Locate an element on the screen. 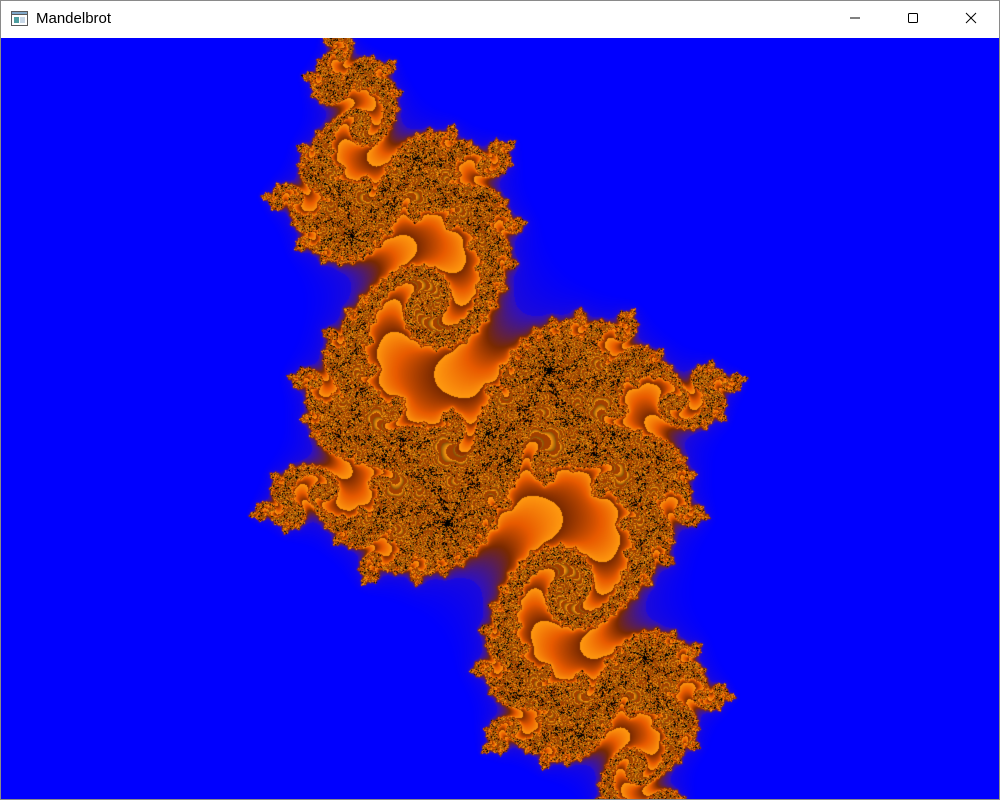 The image size is (1000, 800). title-bar: Mandelbrot is located at coordinates (500, 19).